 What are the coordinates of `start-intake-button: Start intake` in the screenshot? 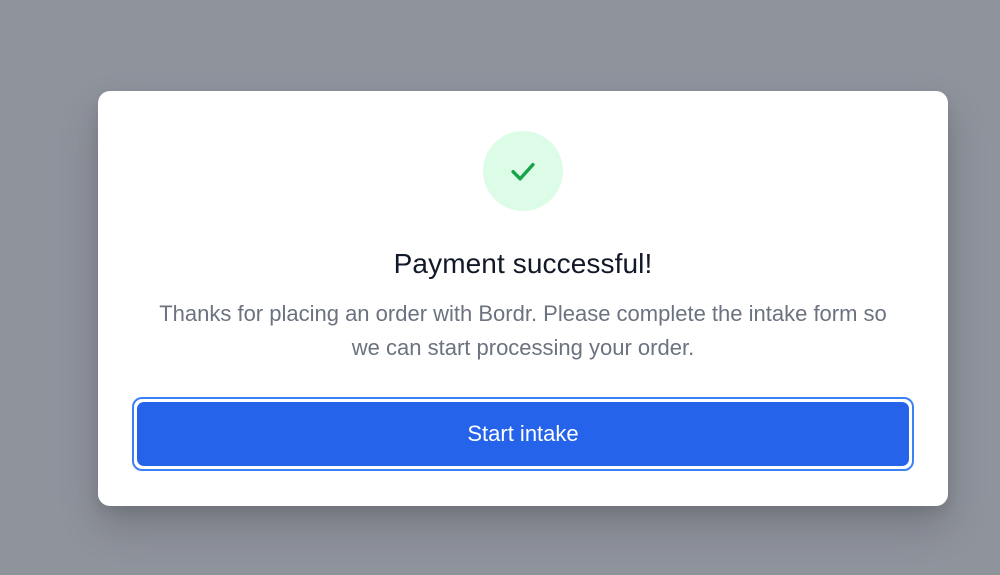 It's located at (523, 434).